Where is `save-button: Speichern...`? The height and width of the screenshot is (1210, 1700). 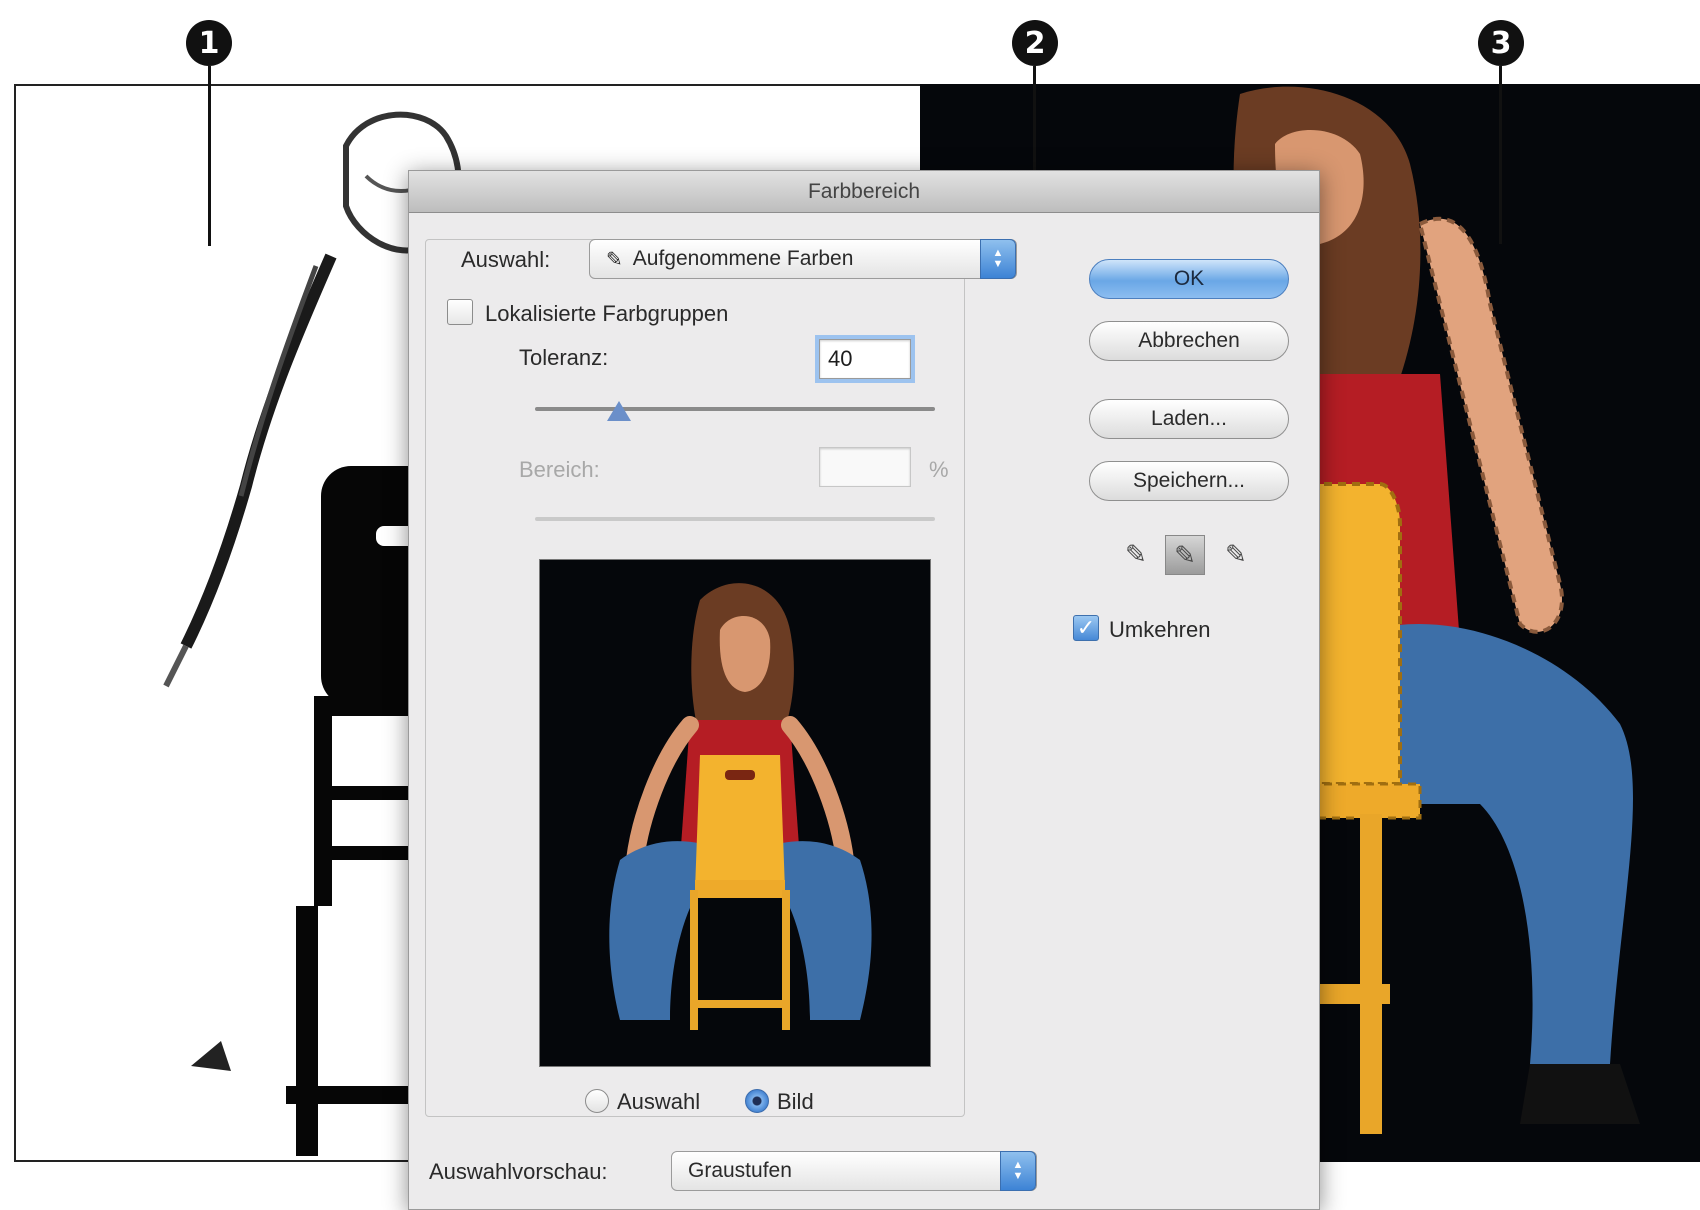
save-button: Speichern... is located at coordinates (1189, 481).